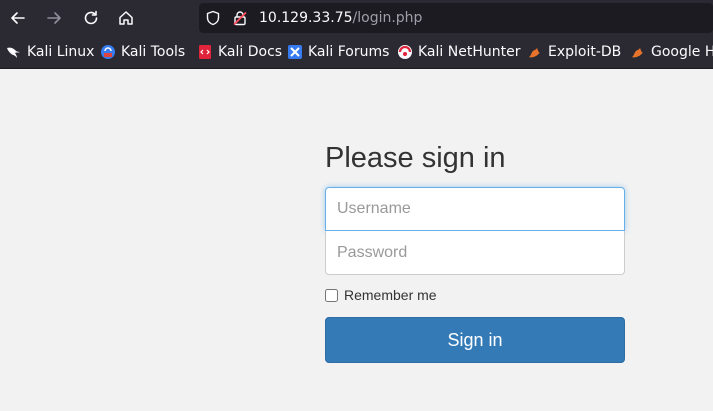  I want to click on url-host: 10.129.33.75, so click(306, 18).